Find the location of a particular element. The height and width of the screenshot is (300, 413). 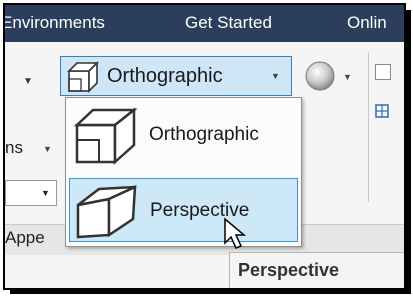

sphere-icon is located at coordinates (320, 76).